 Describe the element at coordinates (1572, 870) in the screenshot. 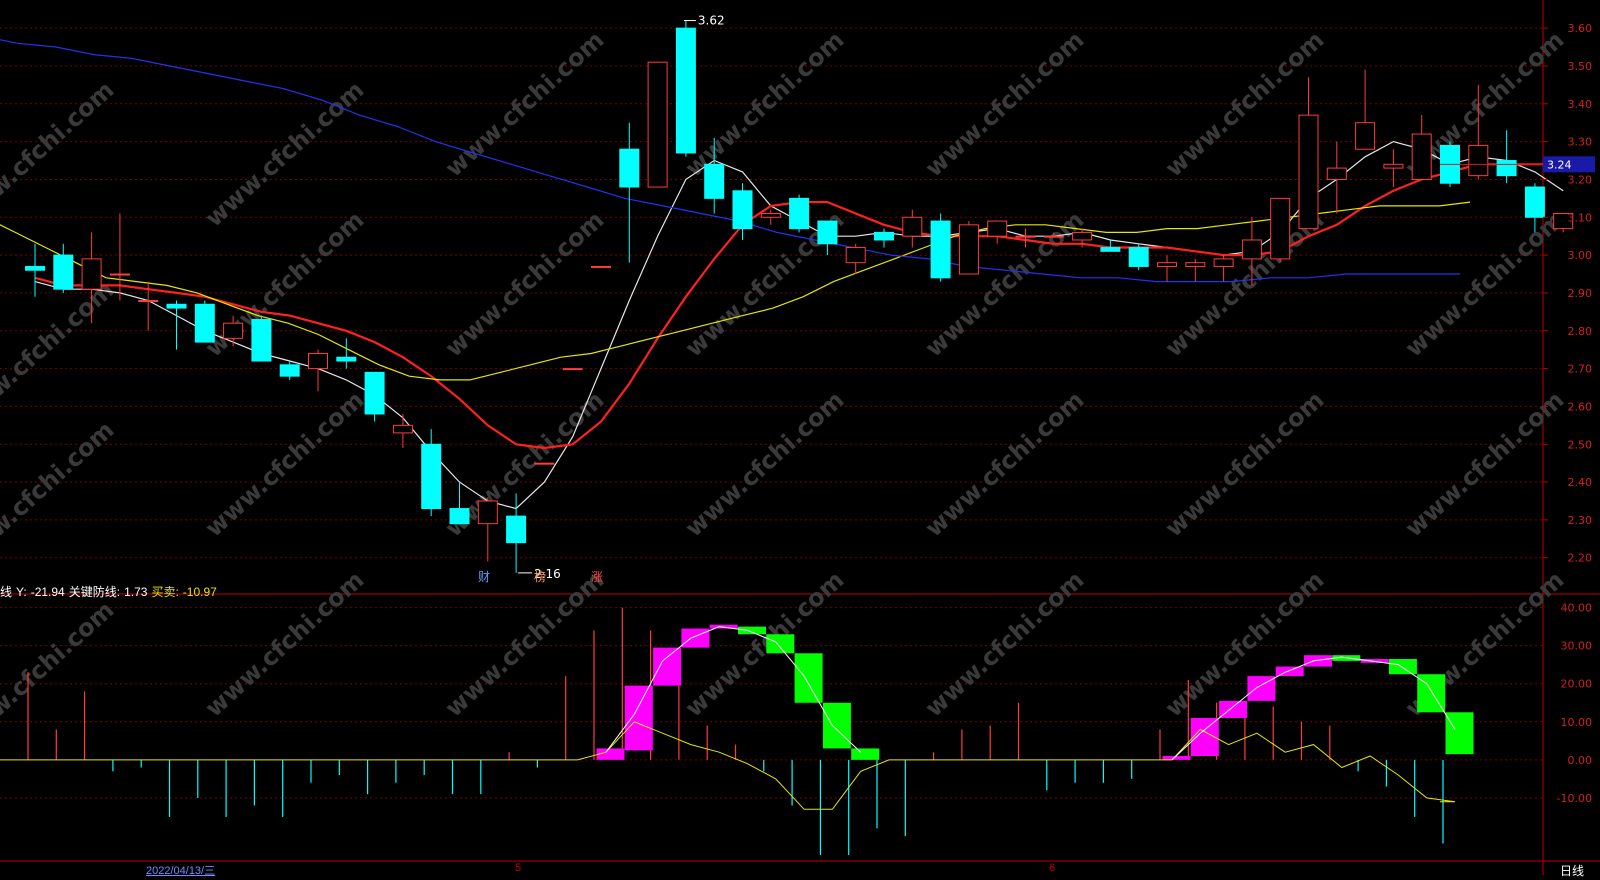

I see `period-tab-daily: 日线` at that location.